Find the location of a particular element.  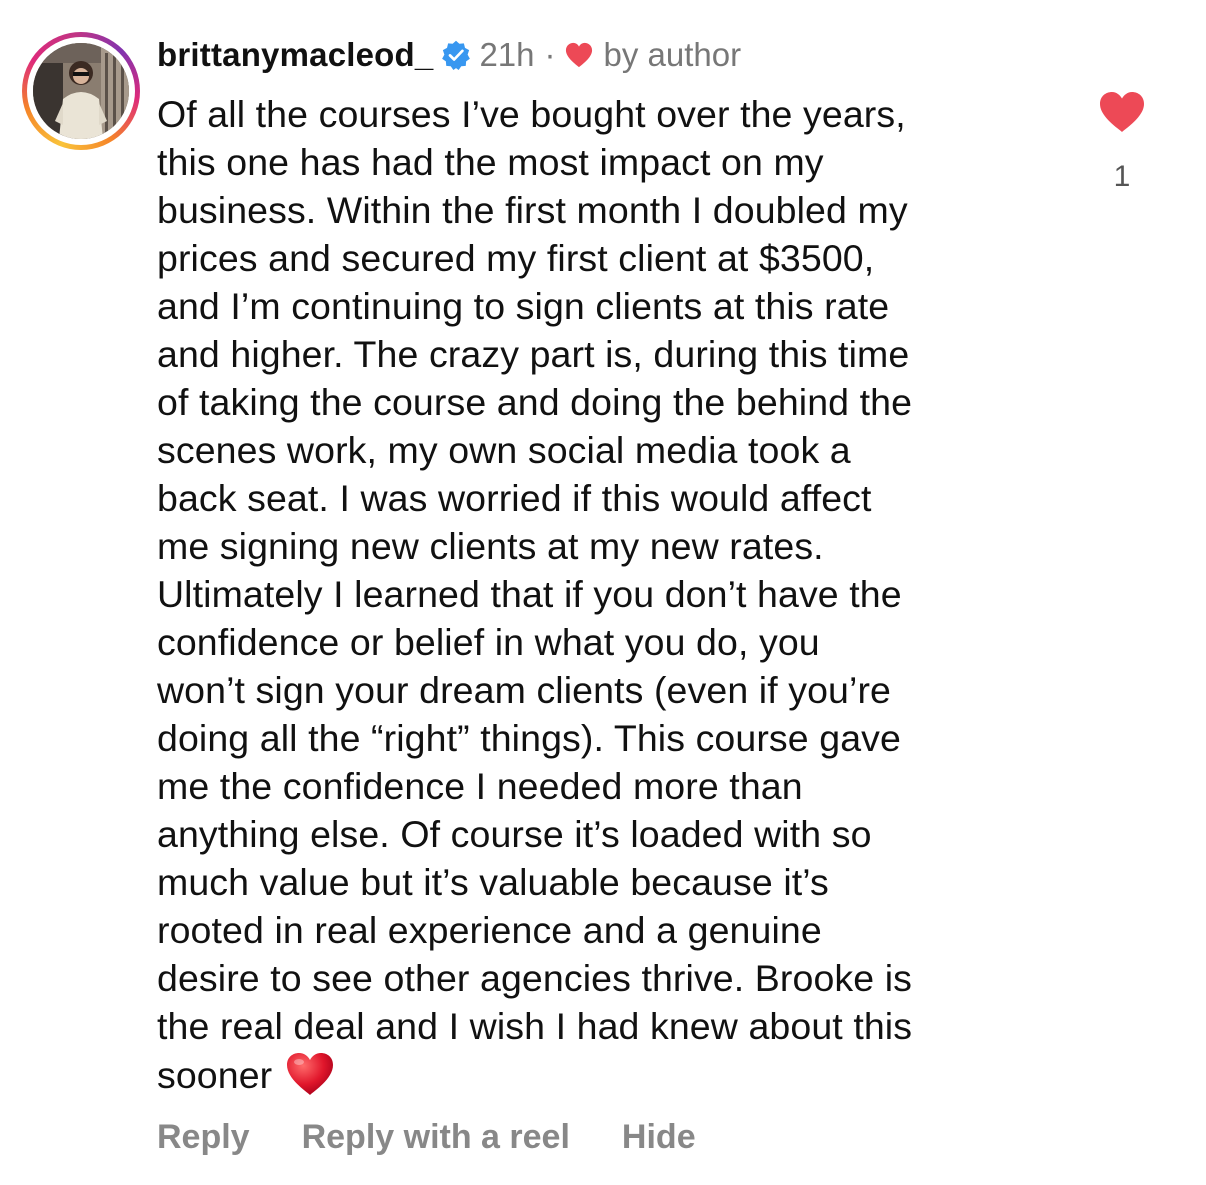

comment-header: brittanymacleod_ 21h · by author is located at coordinates (449, 55).